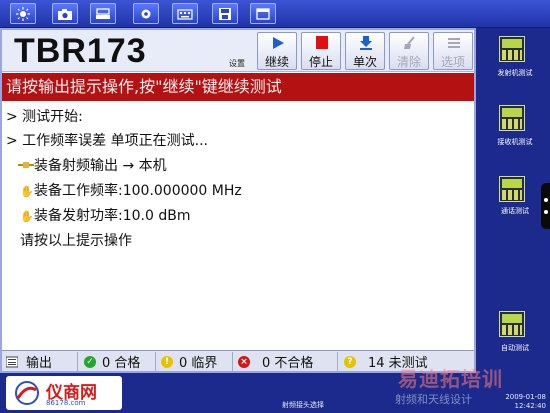 The width and height of the screenshot is (550, 413). What do you see at coordinates (238, 51) in the screenshot?
I see `title-row: TBR173 设置 继续 停止 单次 清除 选项` at bounding box center [238, 51].